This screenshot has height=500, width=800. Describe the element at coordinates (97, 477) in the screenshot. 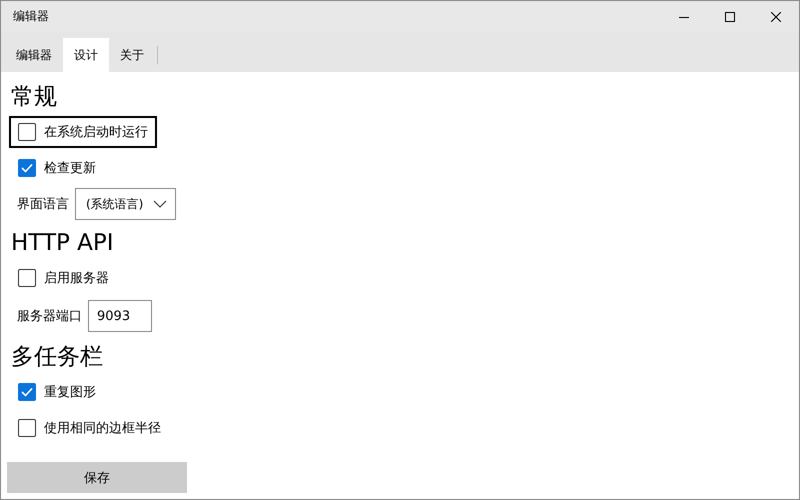

I see `save-button: 保存` at that location.